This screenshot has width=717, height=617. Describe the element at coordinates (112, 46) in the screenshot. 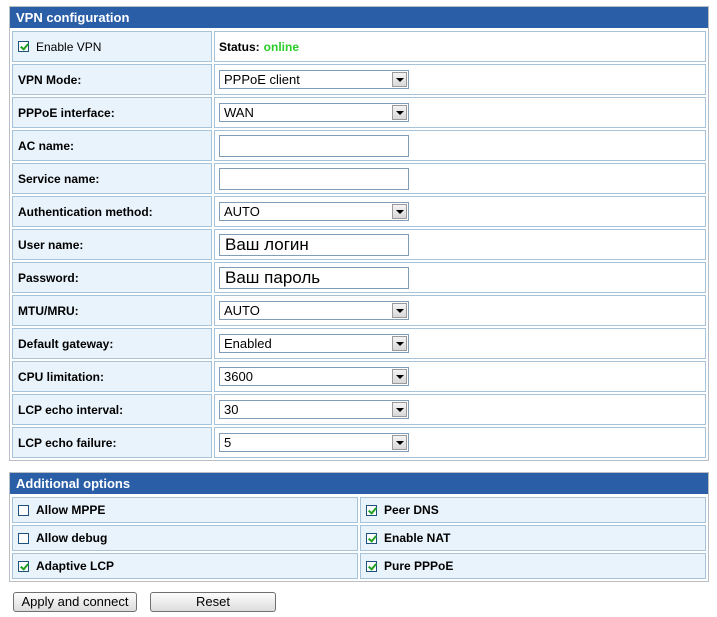

I see `enable-vpn-cell: Enable VPN` at that location.